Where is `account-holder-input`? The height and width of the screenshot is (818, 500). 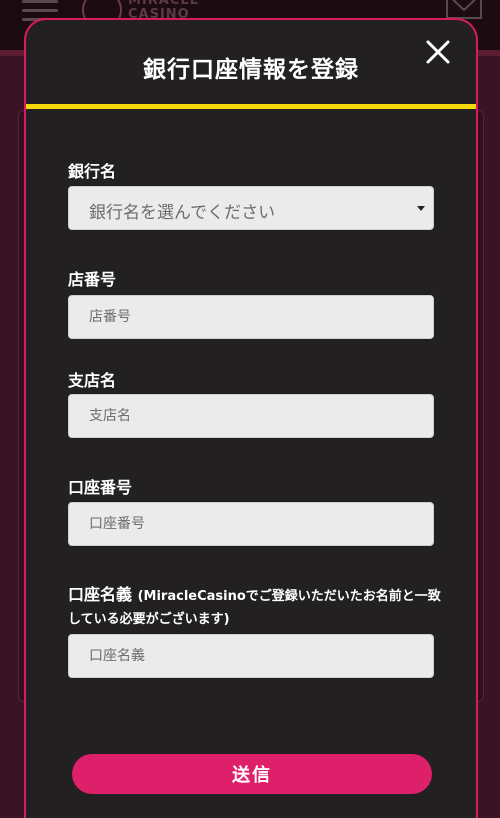
account-holder-input is located at coordinates (251, 656).